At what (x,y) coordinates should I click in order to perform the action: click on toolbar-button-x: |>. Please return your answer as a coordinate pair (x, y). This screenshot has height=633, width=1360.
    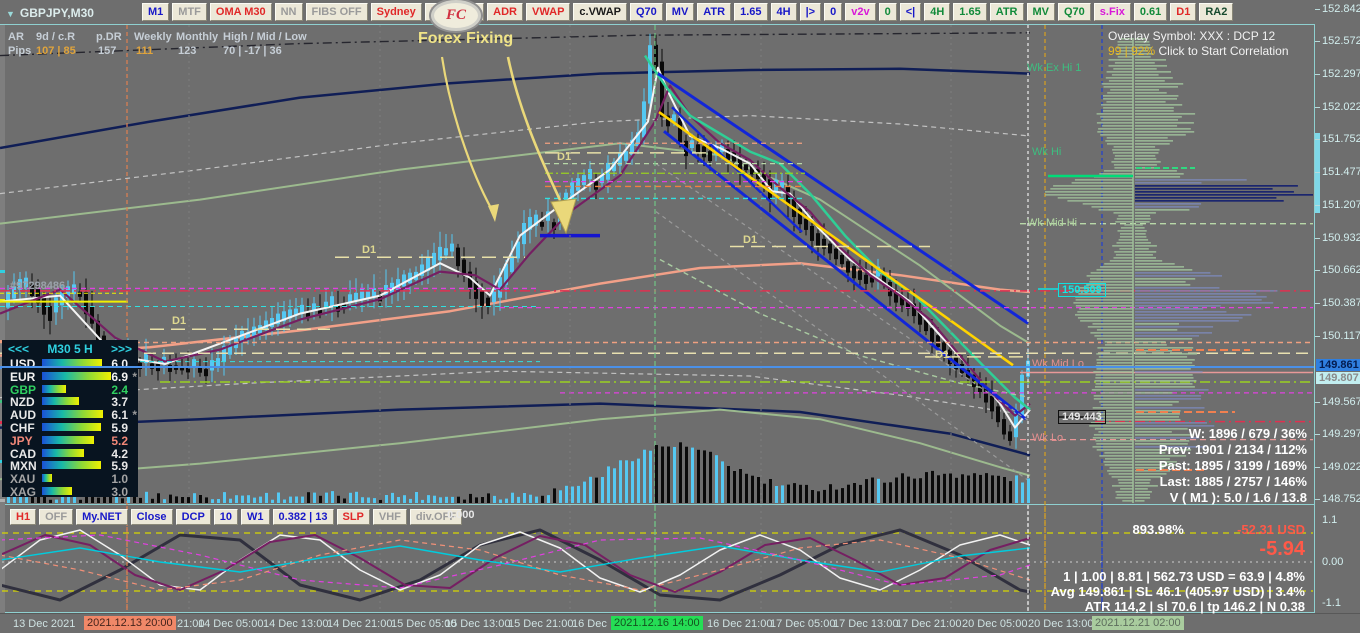
    Looking at the image, I should click on (810, 12).